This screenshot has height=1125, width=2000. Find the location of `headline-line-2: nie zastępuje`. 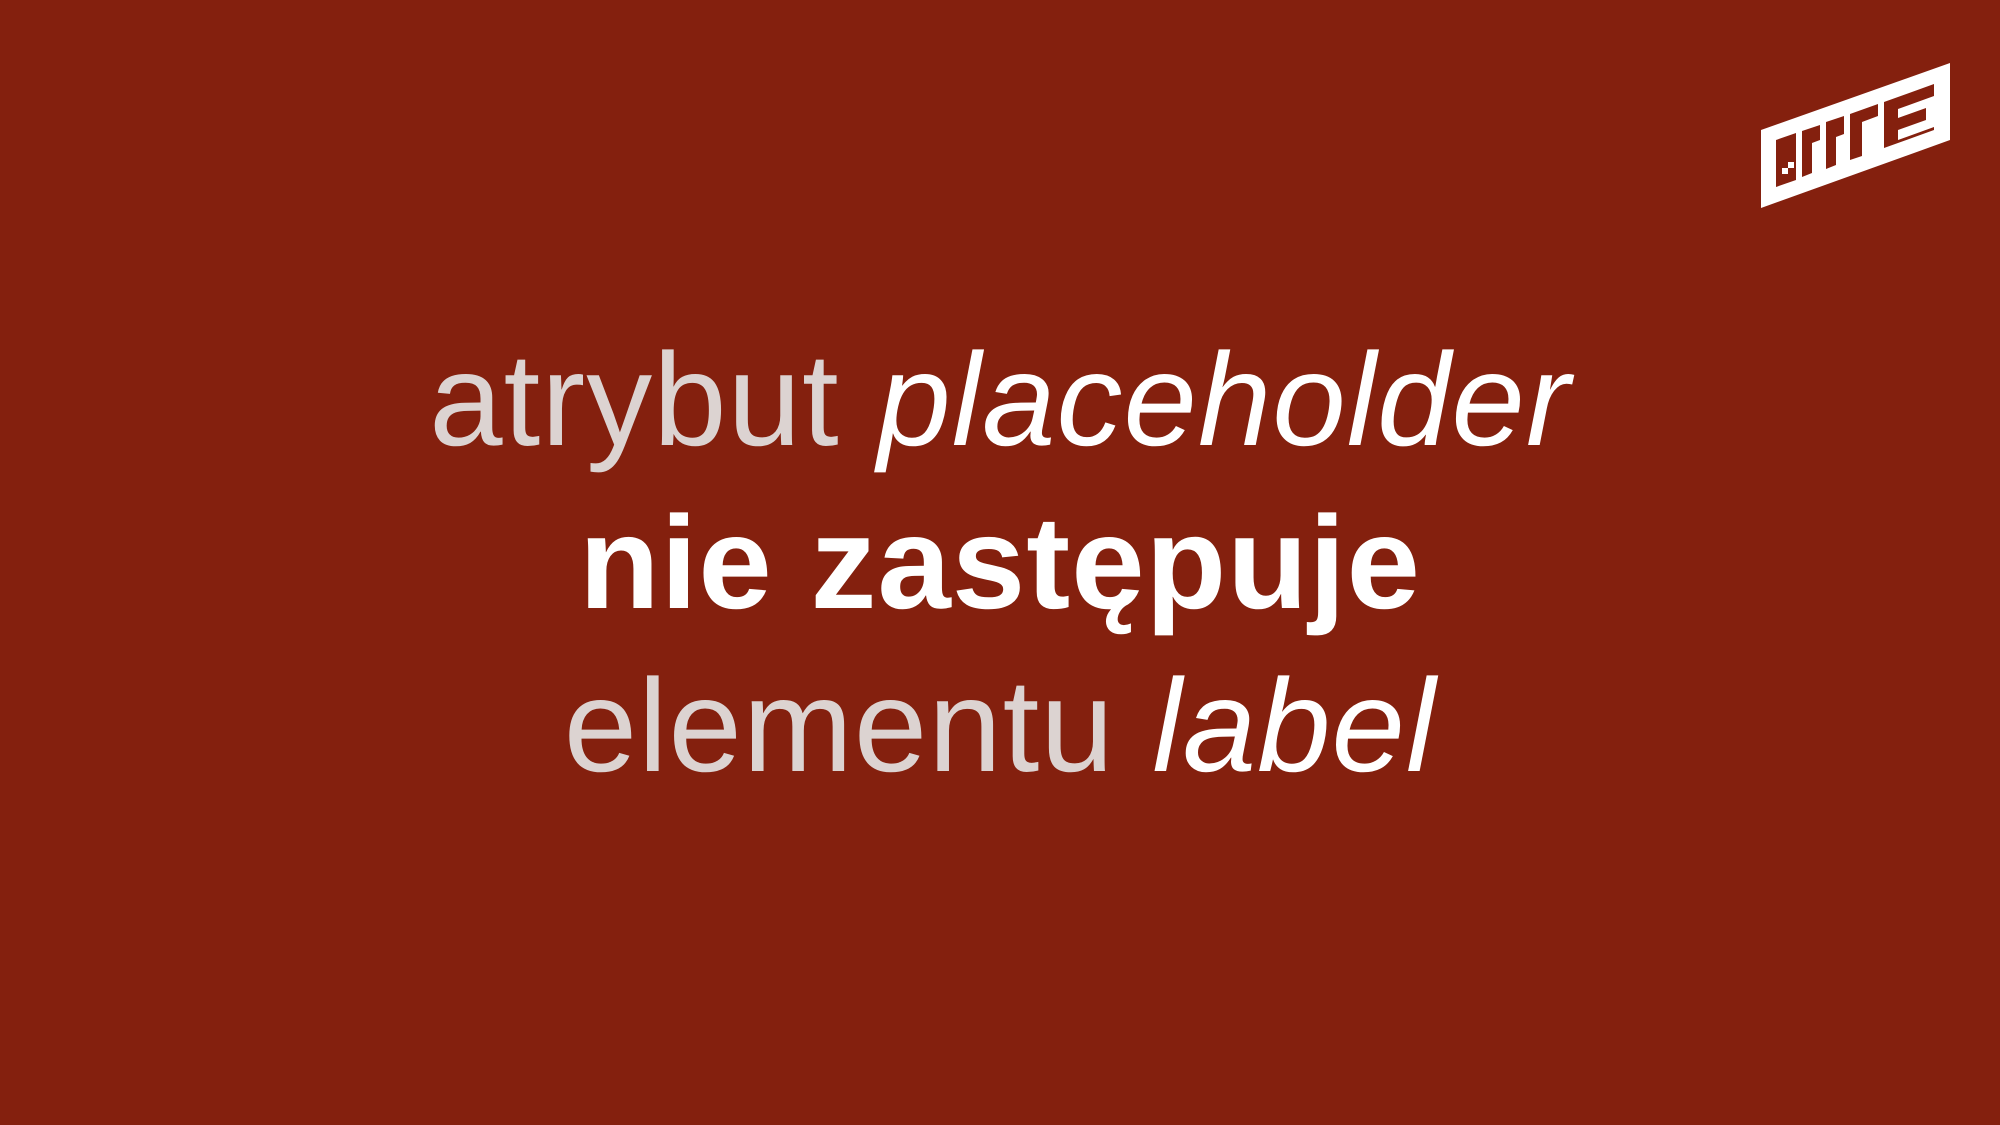

headline-line-2: nie zastępuje is located at coordinates (1000, 562).